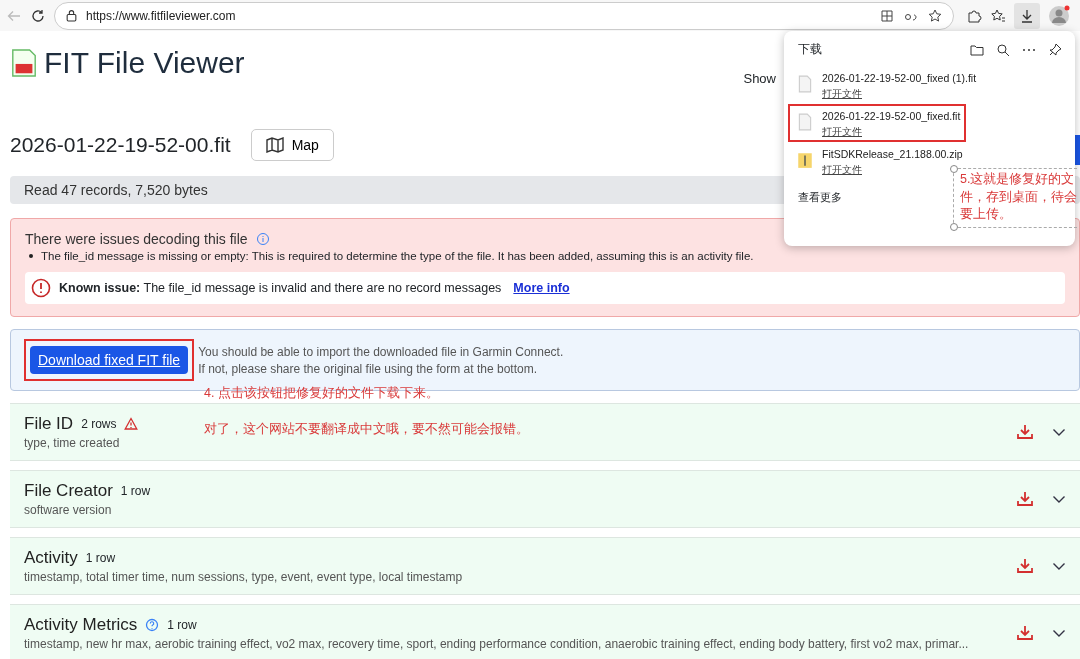 The height and width of the screenshot is (659, 1080). What do you see at coordinates (38, 15) in the screenshot?
I see `reload-icon` at bounding box center [38, 15].